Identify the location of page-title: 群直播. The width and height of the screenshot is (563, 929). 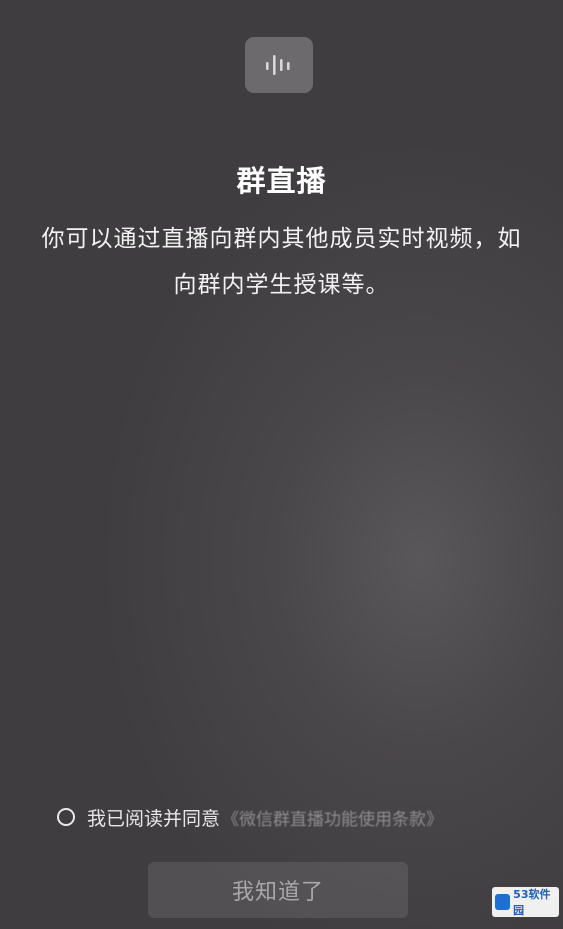
(281, 181).